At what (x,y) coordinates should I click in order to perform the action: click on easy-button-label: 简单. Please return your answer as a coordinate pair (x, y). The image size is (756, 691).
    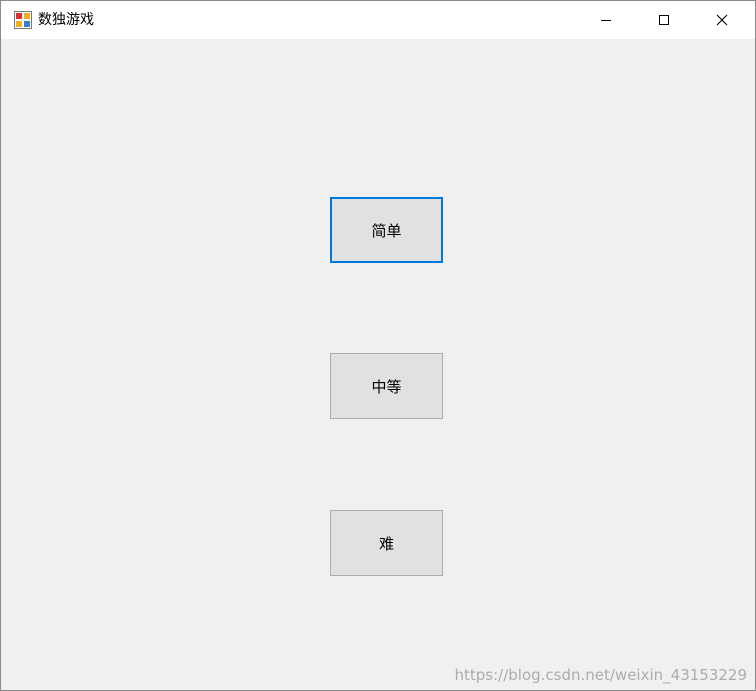
    Looking at the image, I should click on (386, 230).